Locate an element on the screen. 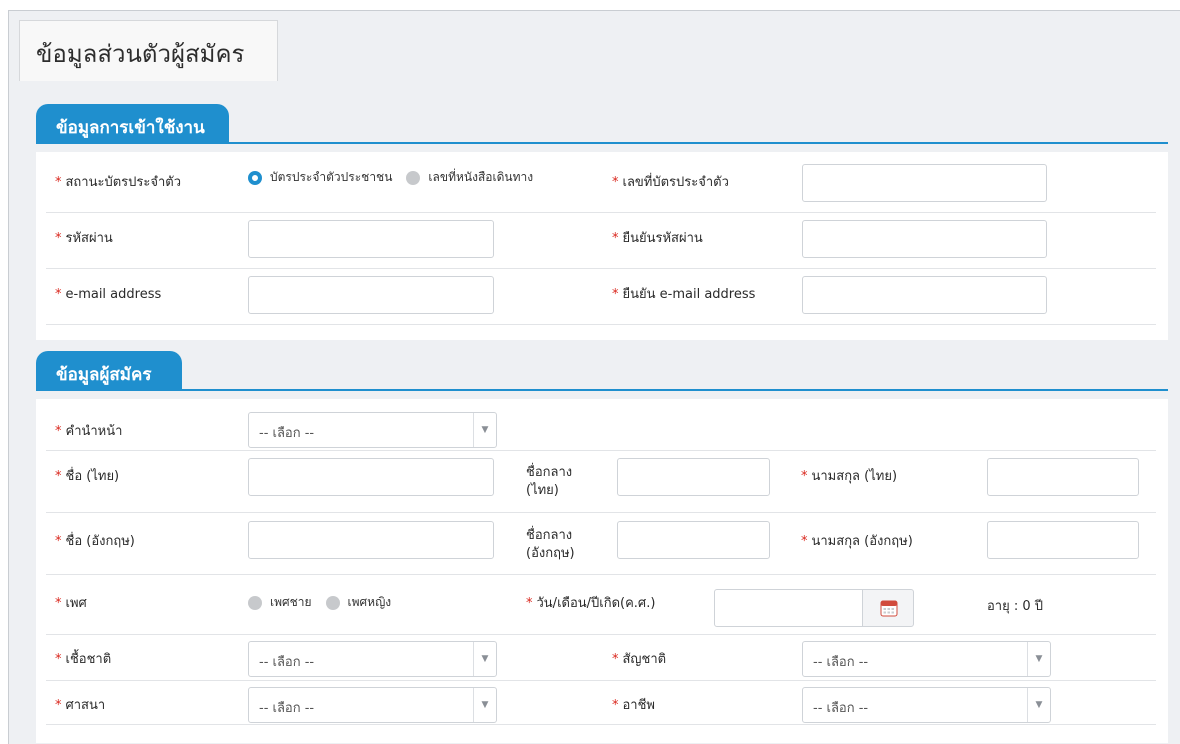  age-display: อายุ : 0 ปี is located at coordinates (1015, 606).